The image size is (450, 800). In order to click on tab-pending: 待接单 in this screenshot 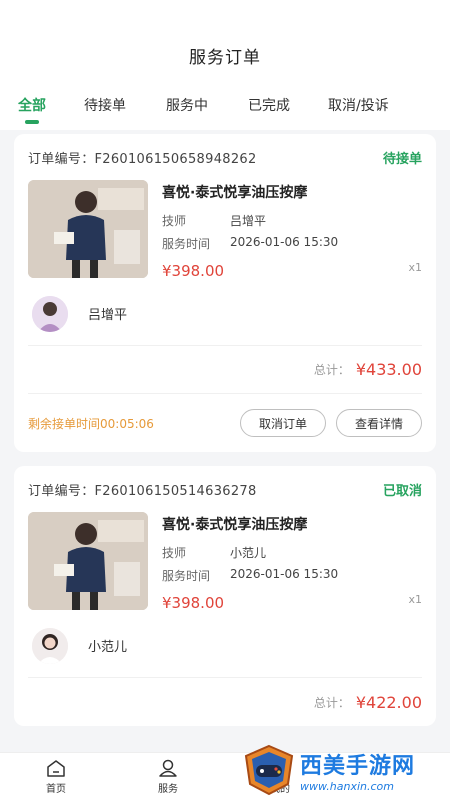, I will do `click(105, 105)`.